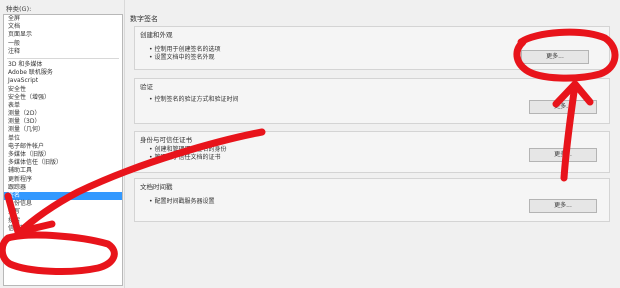 The height and width of the screenshot is (288, 620). I want to click on section-title: 验证, so click(146, 87).